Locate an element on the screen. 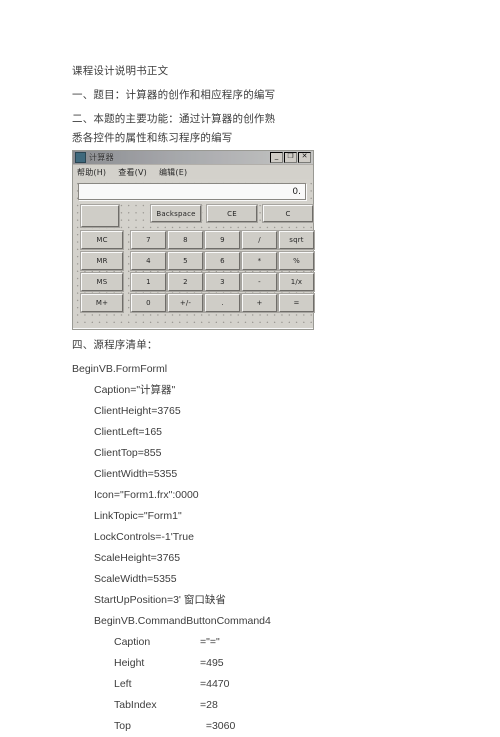 This screenshot has width=500, height=737. property-row: Left =4470 is located at coordinates (237, 684).